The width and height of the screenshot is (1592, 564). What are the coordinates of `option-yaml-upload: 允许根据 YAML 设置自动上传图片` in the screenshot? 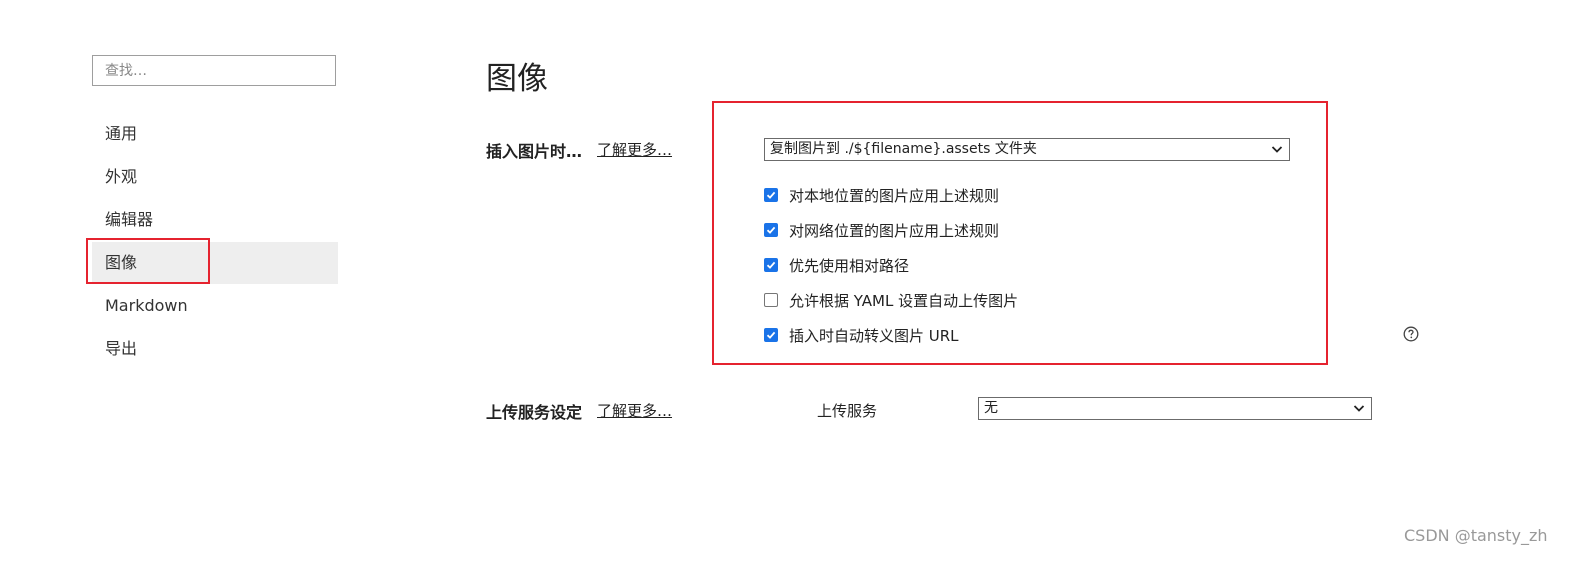 It's located at (891, 300).